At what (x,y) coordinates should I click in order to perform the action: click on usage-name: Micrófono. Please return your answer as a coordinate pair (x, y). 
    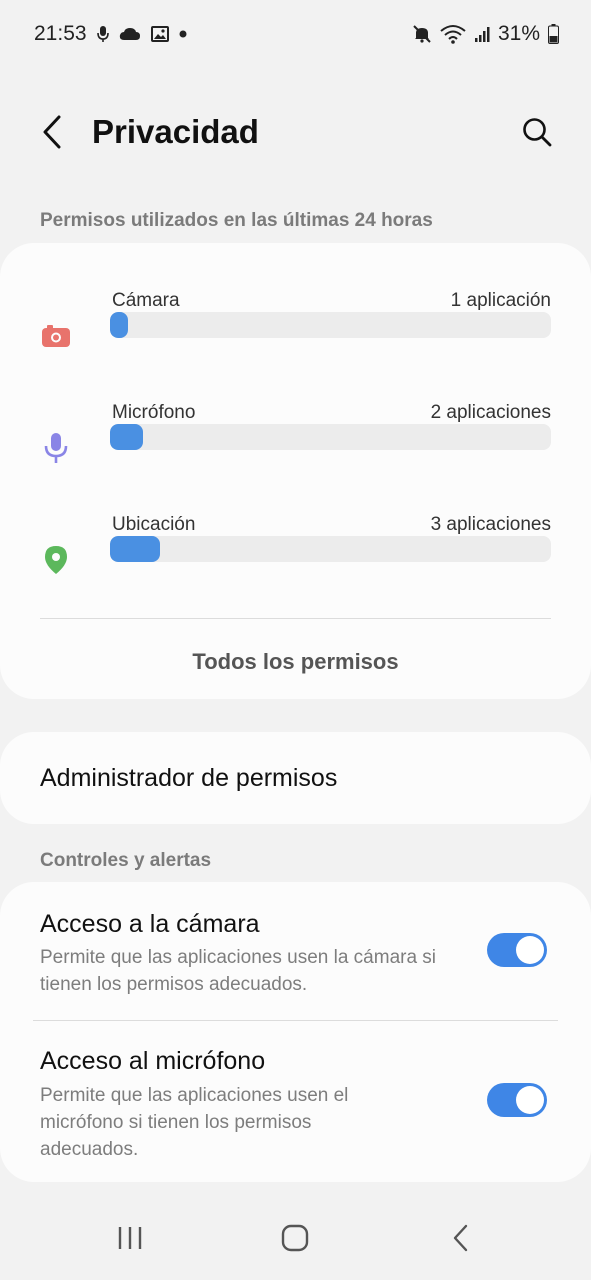
    Looking at the image, I should click on (154, 412).